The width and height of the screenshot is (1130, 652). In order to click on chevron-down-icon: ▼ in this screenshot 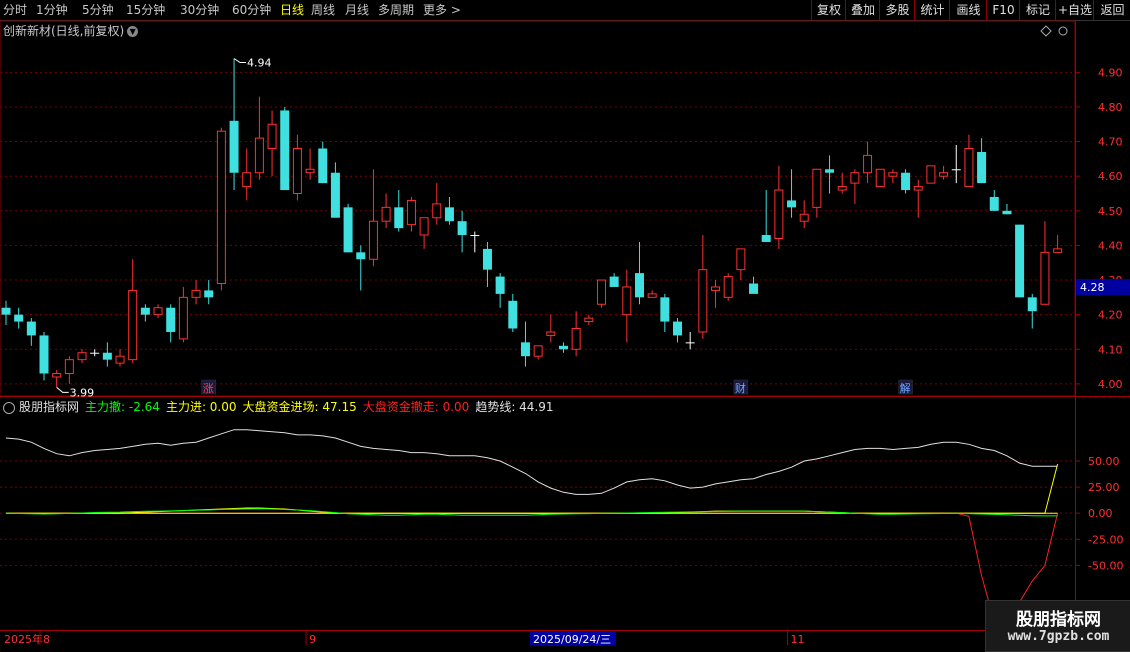, I will do `click(133, 31)`.